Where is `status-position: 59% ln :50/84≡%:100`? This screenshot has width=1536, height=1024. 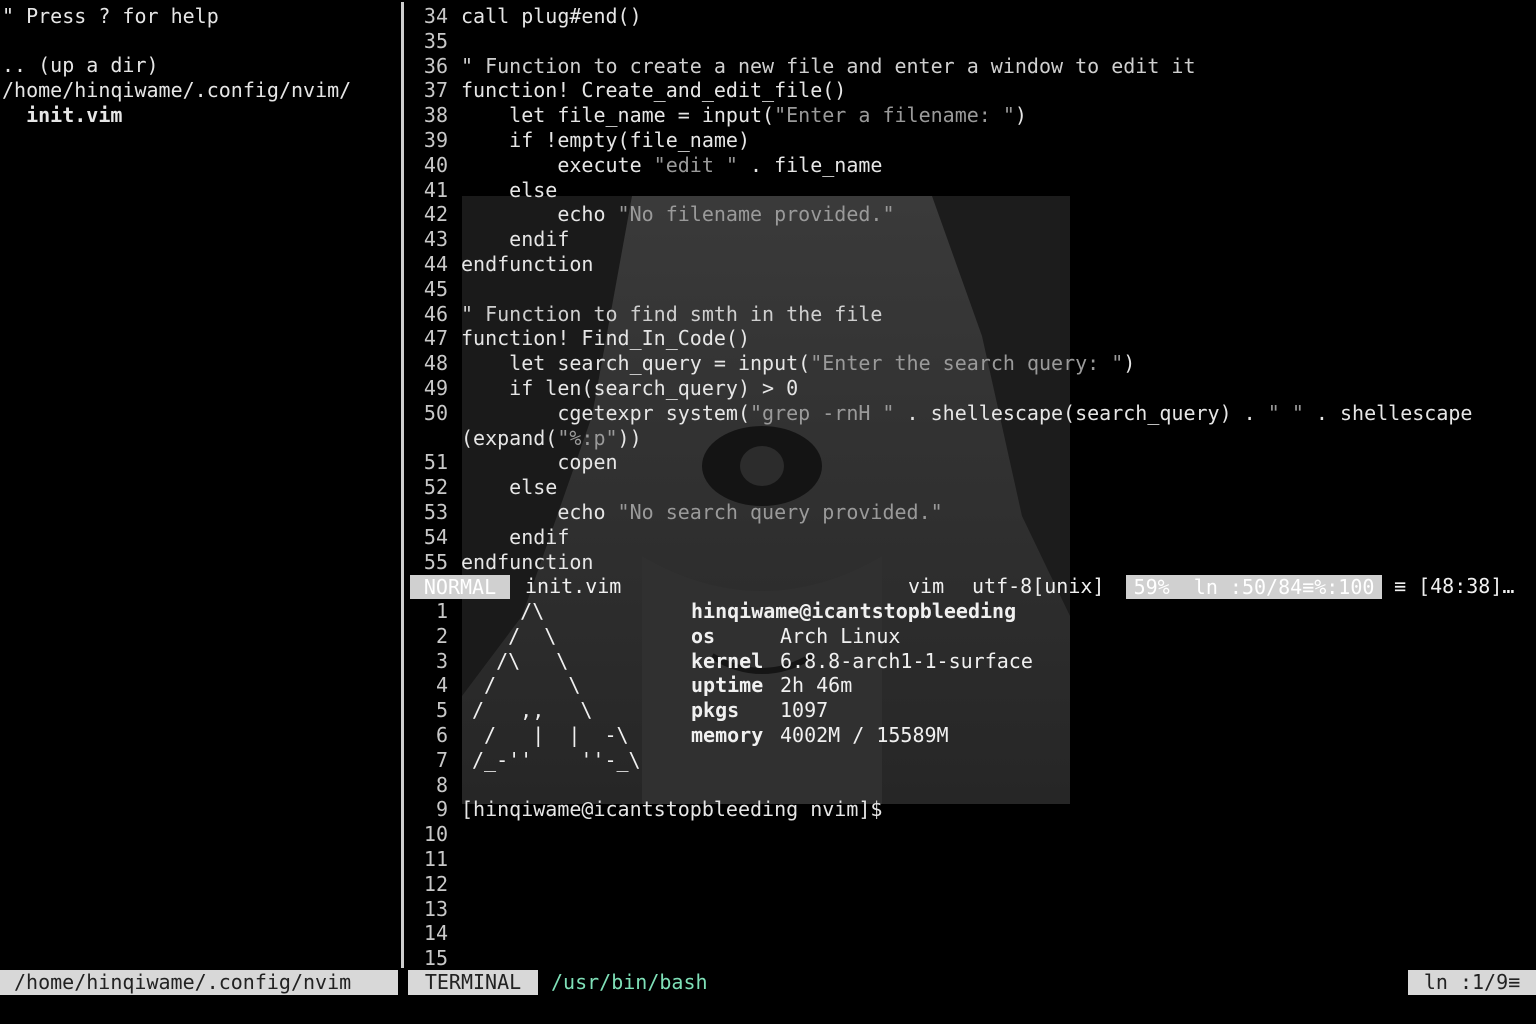 status-position: 59% ln :50/84≡%:100 is located at coordinates (1254, 587).